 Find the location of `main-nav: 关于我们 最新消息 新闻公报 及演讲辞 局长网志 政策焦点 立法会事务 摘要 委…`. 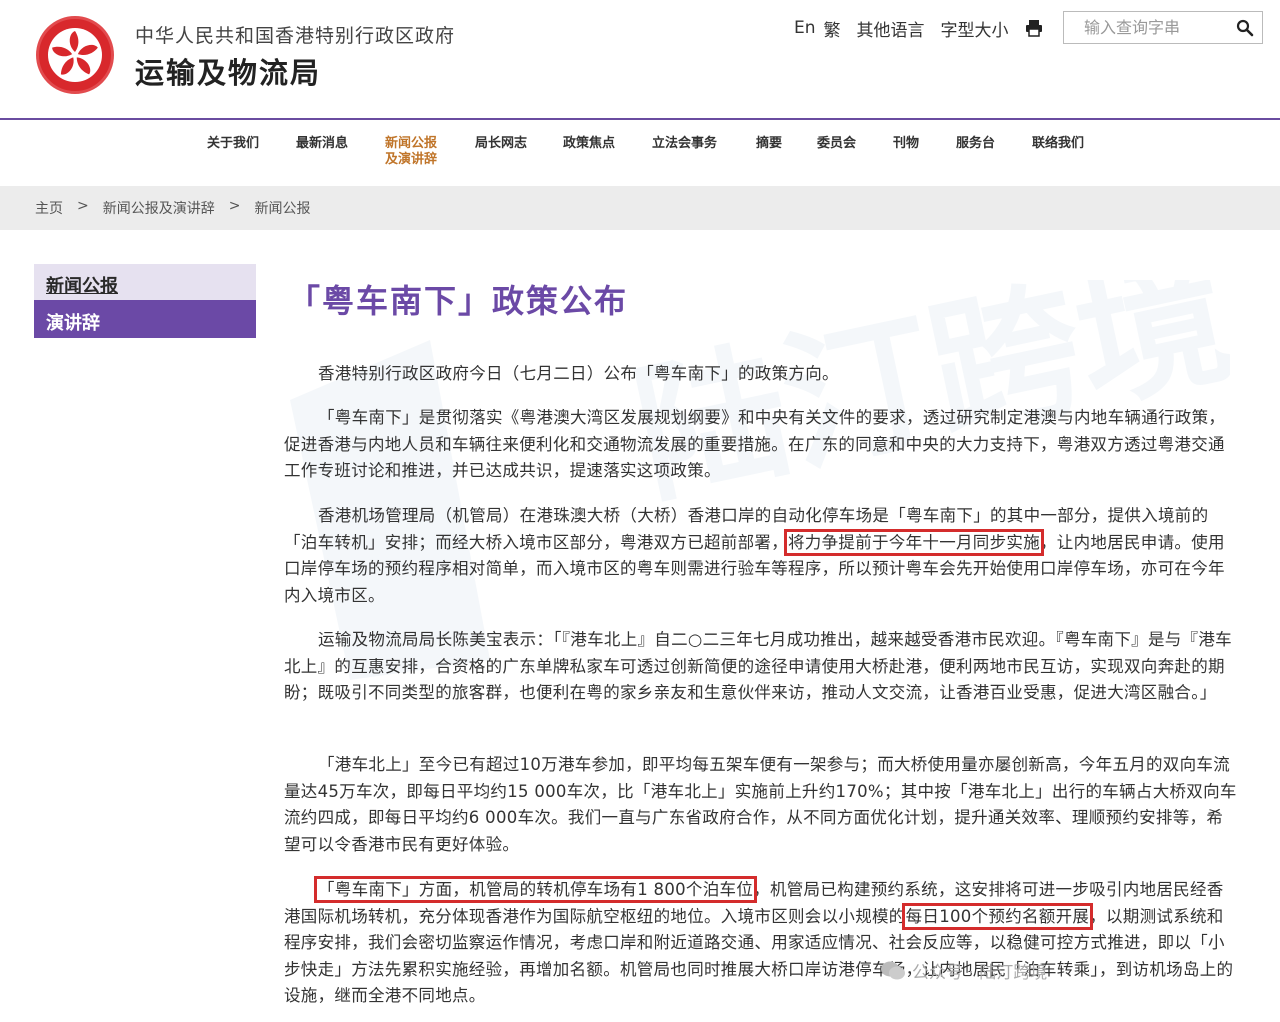

main-nav: 关于我们 最新消息 新闻公报 及演讲辞 局长网志 政策焦点 立法会事务 摘要 委… is located at coordinates (640, 153).